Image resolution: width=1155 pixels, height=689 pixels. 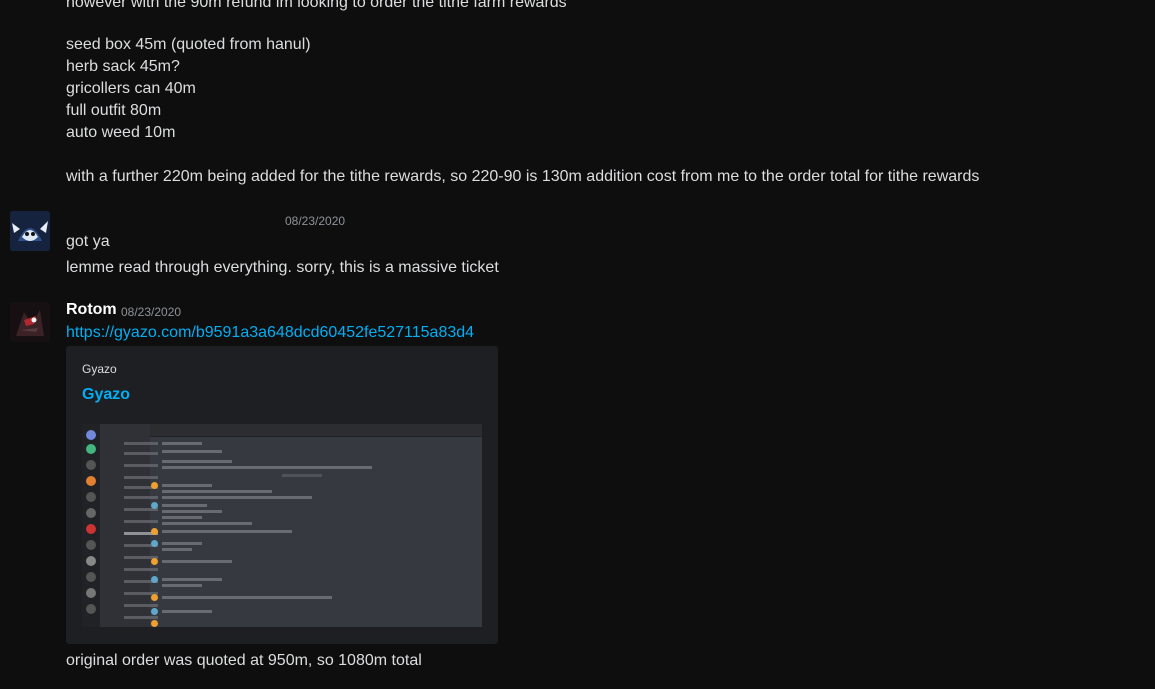 I want to click on thumbnail-server-bar, so click(x=91, y=525).